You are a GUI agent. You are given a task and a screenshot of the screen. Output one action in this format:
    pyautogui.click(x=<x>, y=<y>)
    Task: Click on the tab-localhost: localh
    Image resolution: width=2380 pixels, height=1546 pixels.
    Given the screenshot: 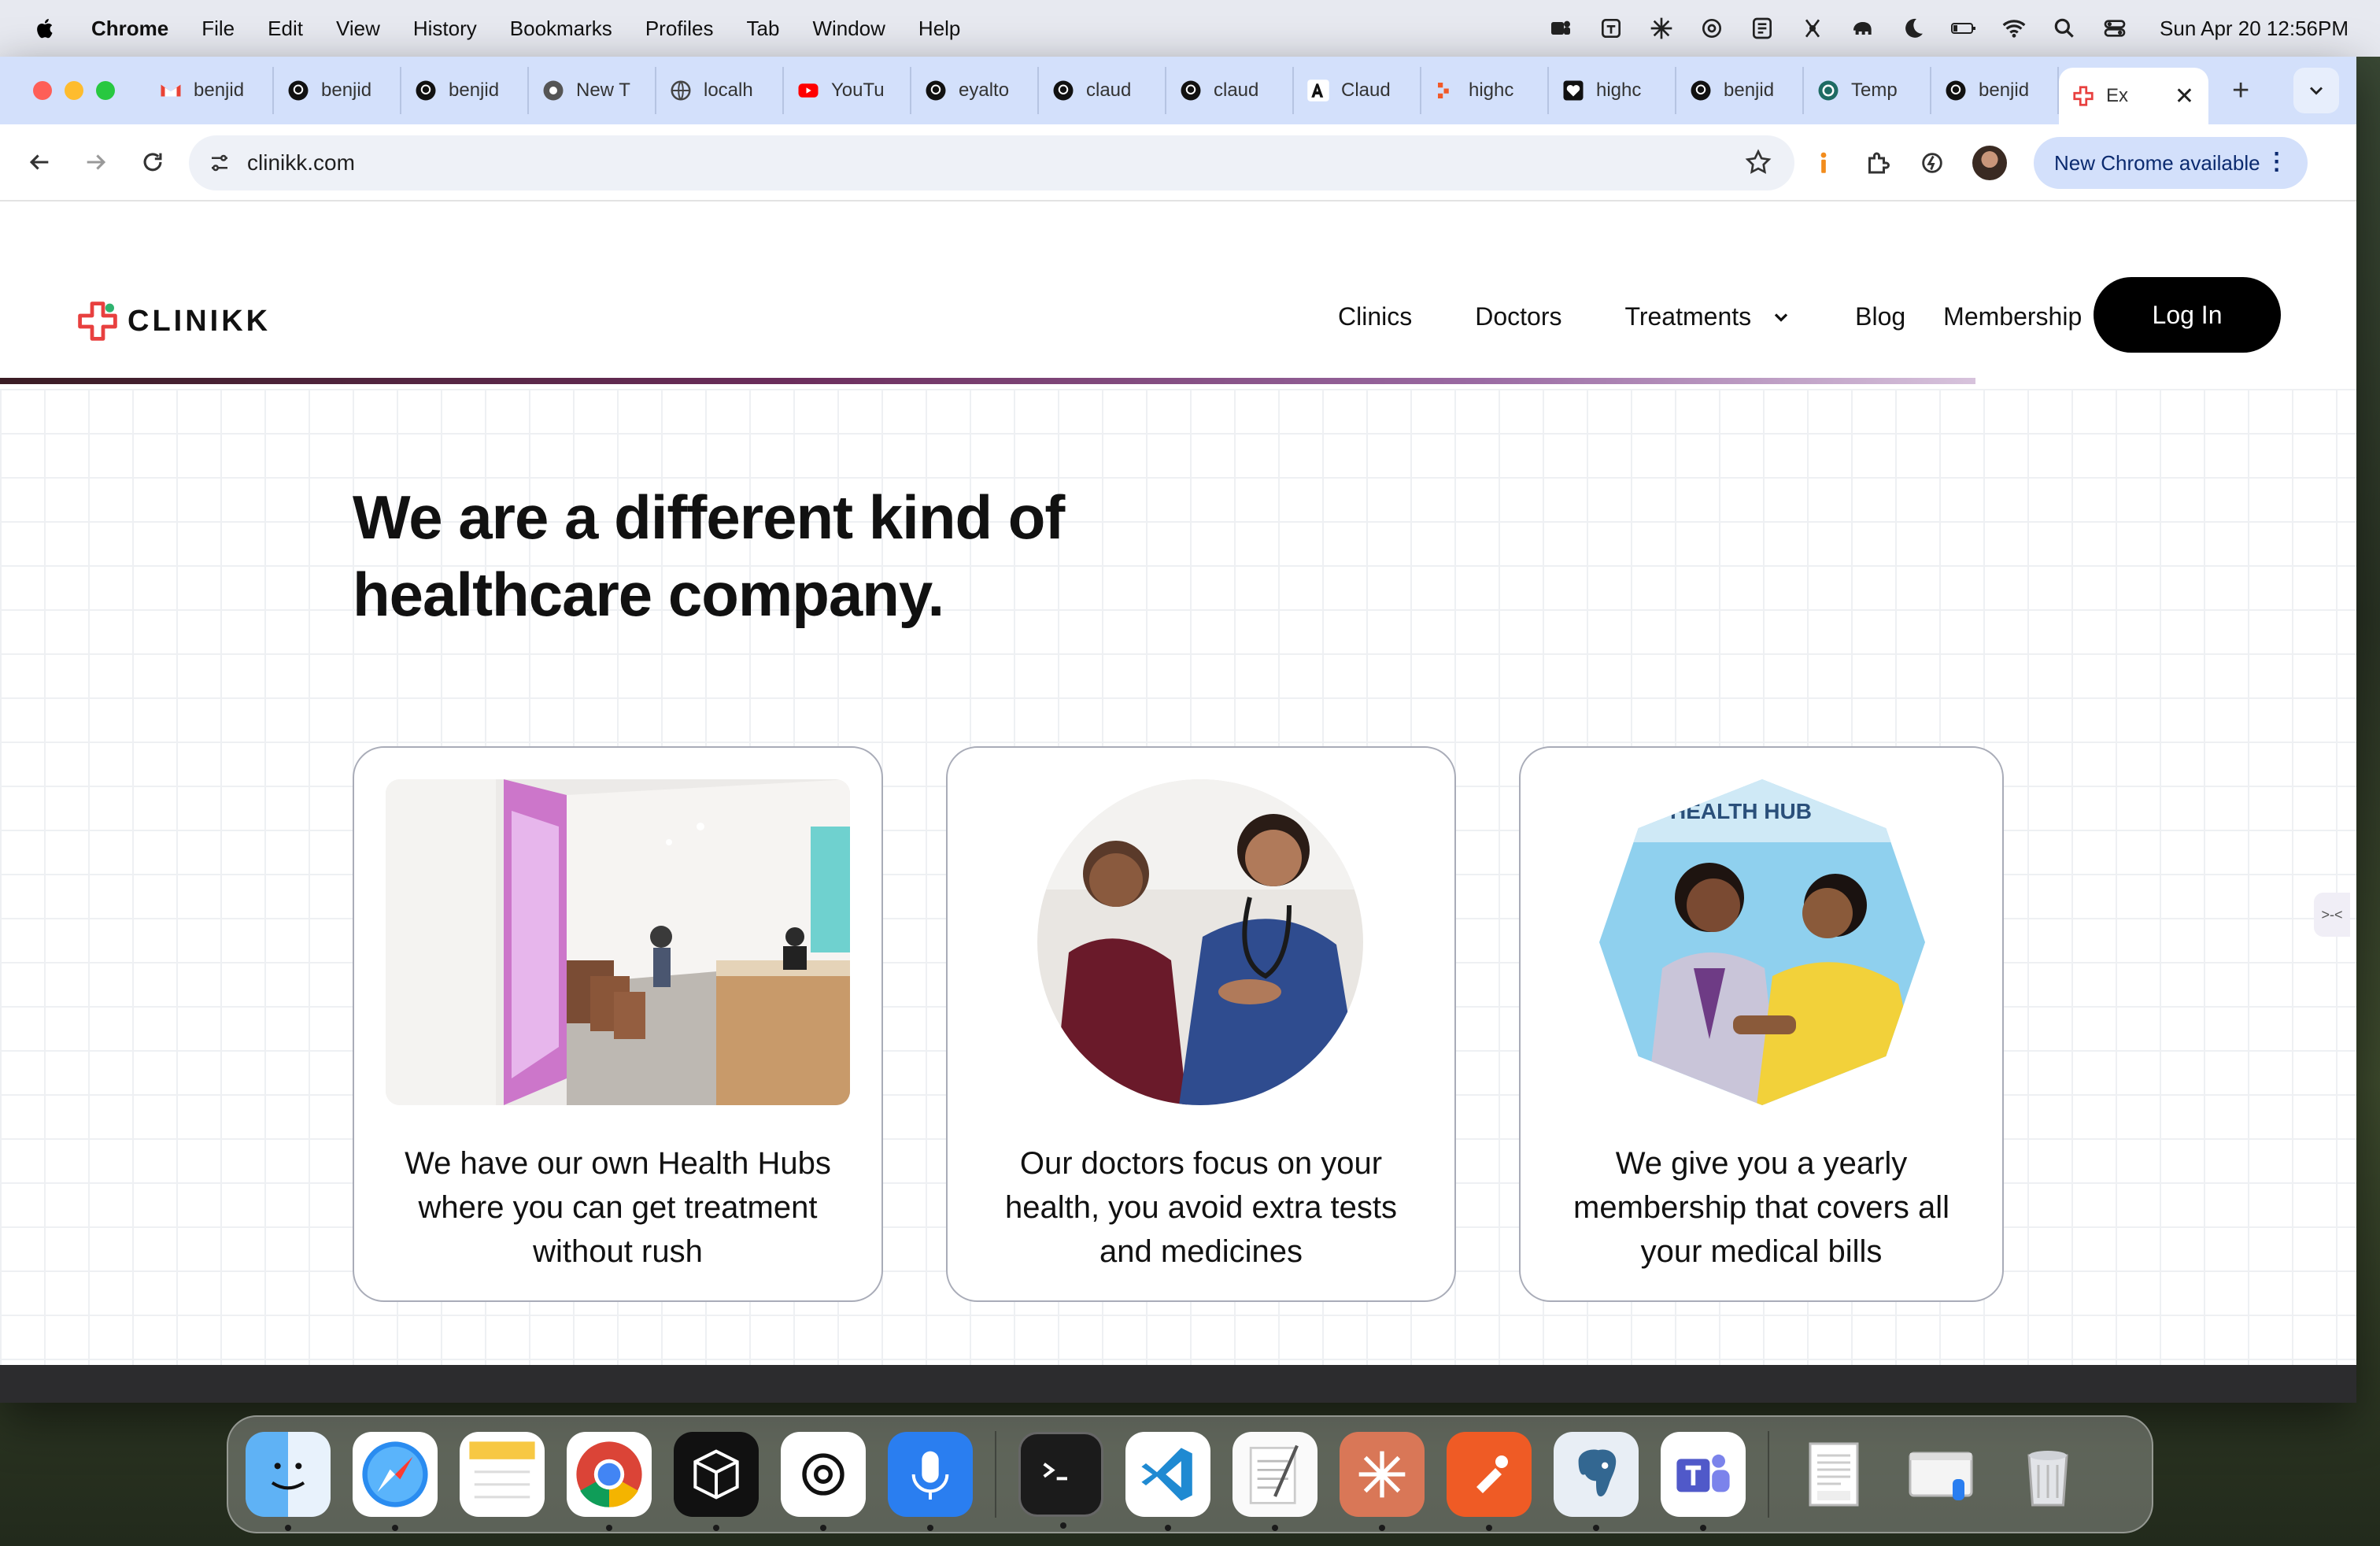 What is the action you would take?
    pyautogui.click(x=720, y=90)
    